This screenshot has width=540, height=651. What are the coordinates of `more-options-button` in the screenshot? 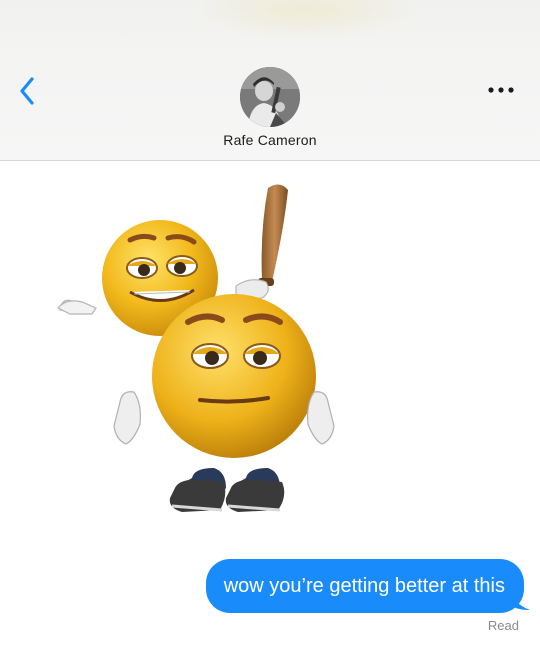 It's located at (501, 90).